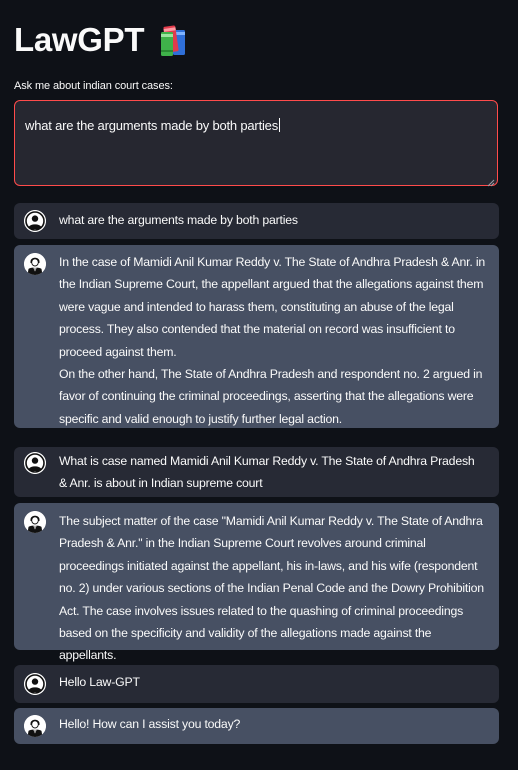  I want to click on message-text: Hello! How can I assist you today?, so click(150, 724).